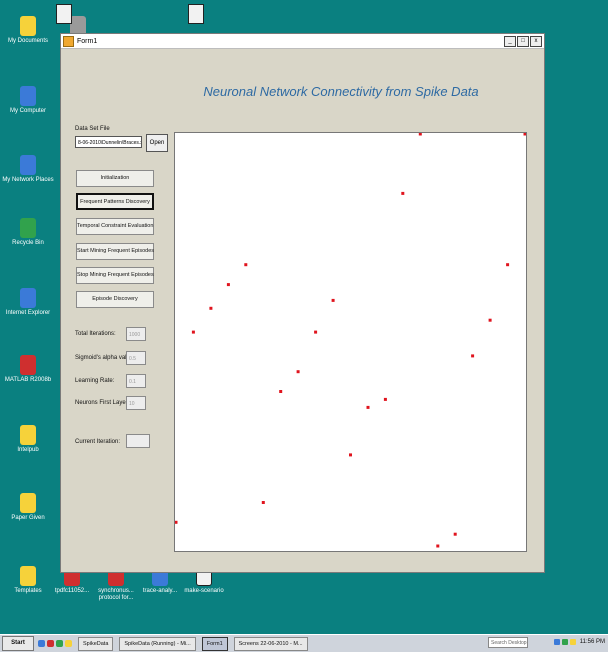 This screenshot has height=652, width=608. What do you see at coordinates (28, 591) in the screenshot?
I see `desktop-icon-label: Templates` at bounding box center [28, 591].